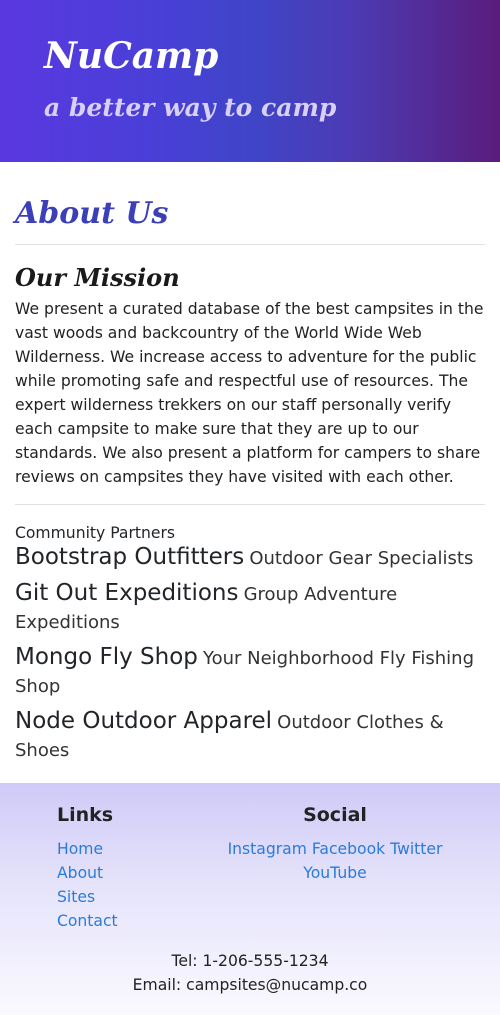  What do you see at coordinates (267, 849) in the screenshot?
I see `social-link-instagram: Instagram` at bounding box center [267, 849].